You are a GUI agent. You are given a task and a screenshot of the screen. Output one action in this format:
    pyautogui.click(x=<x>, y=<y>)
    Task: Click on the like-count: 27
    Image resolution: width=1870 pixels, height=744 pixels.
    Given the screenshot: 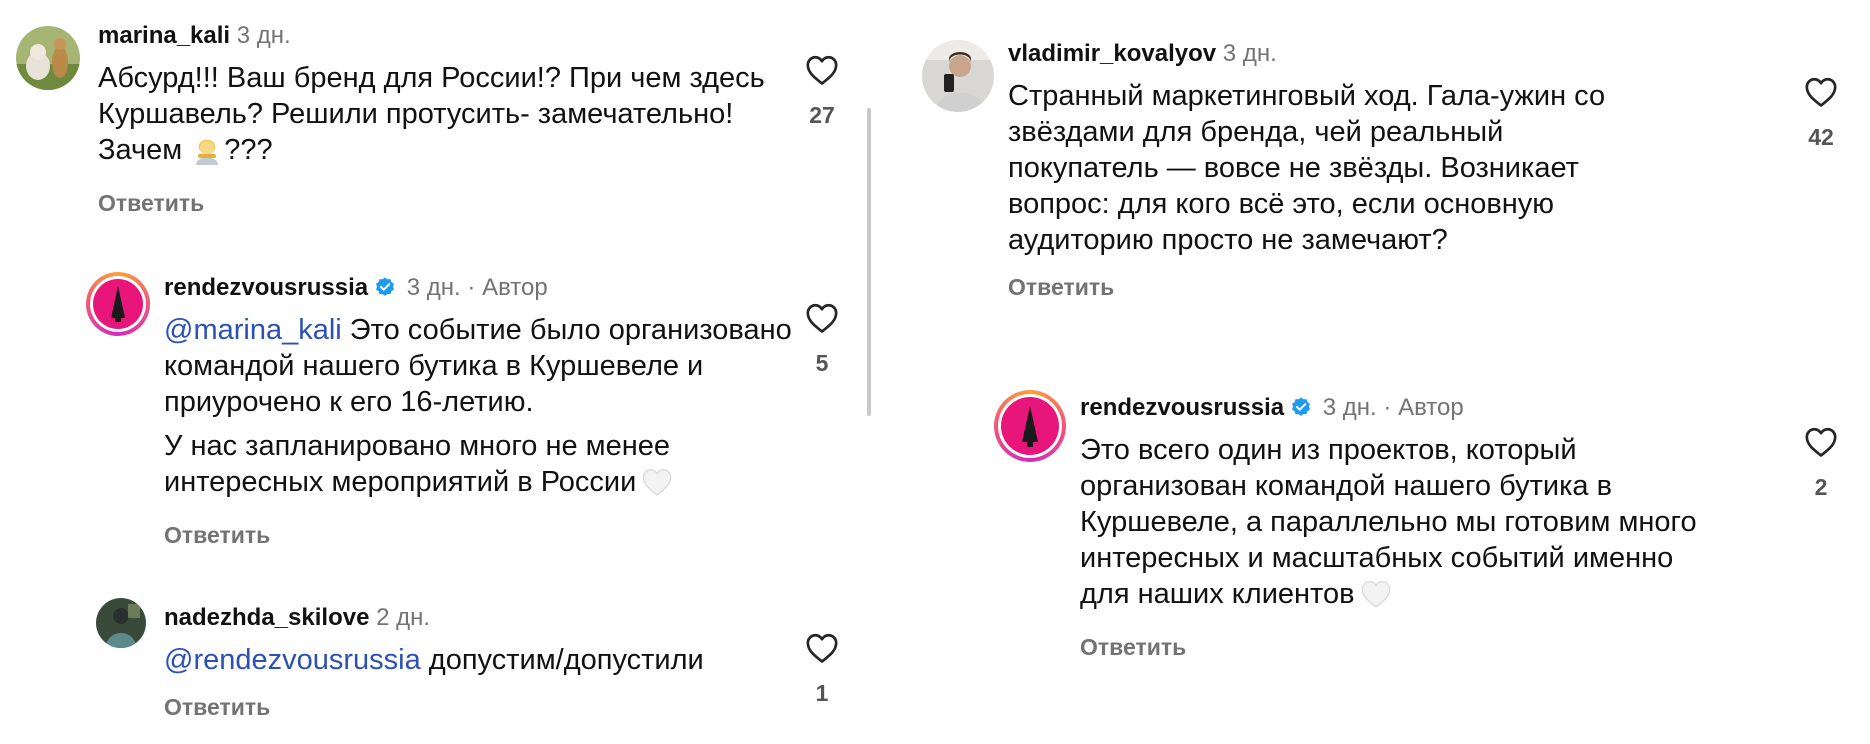 What is the action you would take?
    pyautogui.click(x=822, y=115)
    